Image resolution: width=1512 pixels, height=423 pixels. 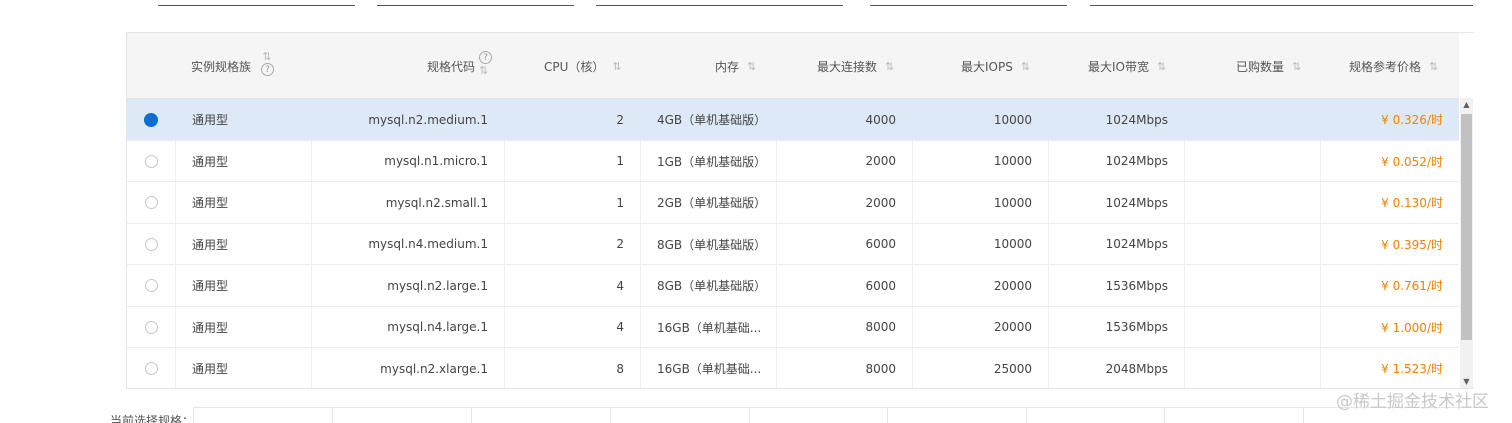 What do you see at coordinates (1466, 381) in the screenshot?
I see `scroll-down-icon: ▼` at bounding box center [1466, 381].